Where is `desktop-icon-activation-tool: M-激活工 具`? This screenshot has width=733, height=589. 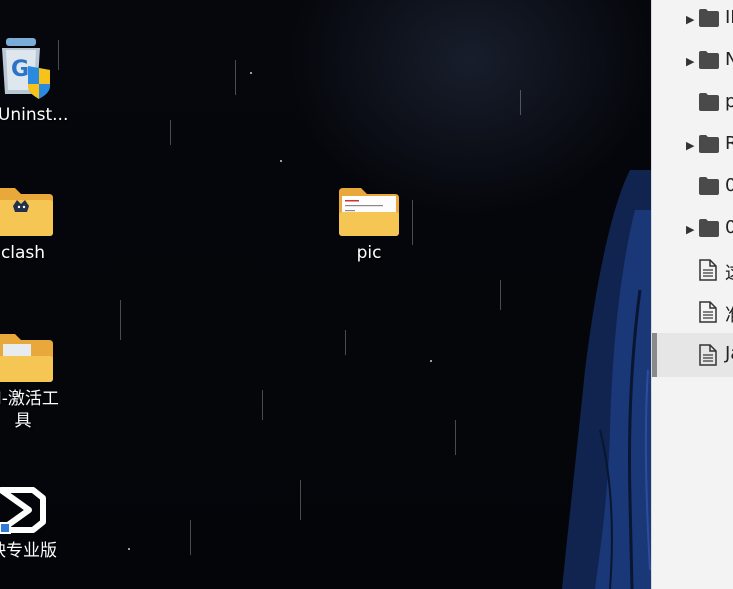
desktop-icon-activation-tool: M-激活工 具 is located at coordinates (36, 382).